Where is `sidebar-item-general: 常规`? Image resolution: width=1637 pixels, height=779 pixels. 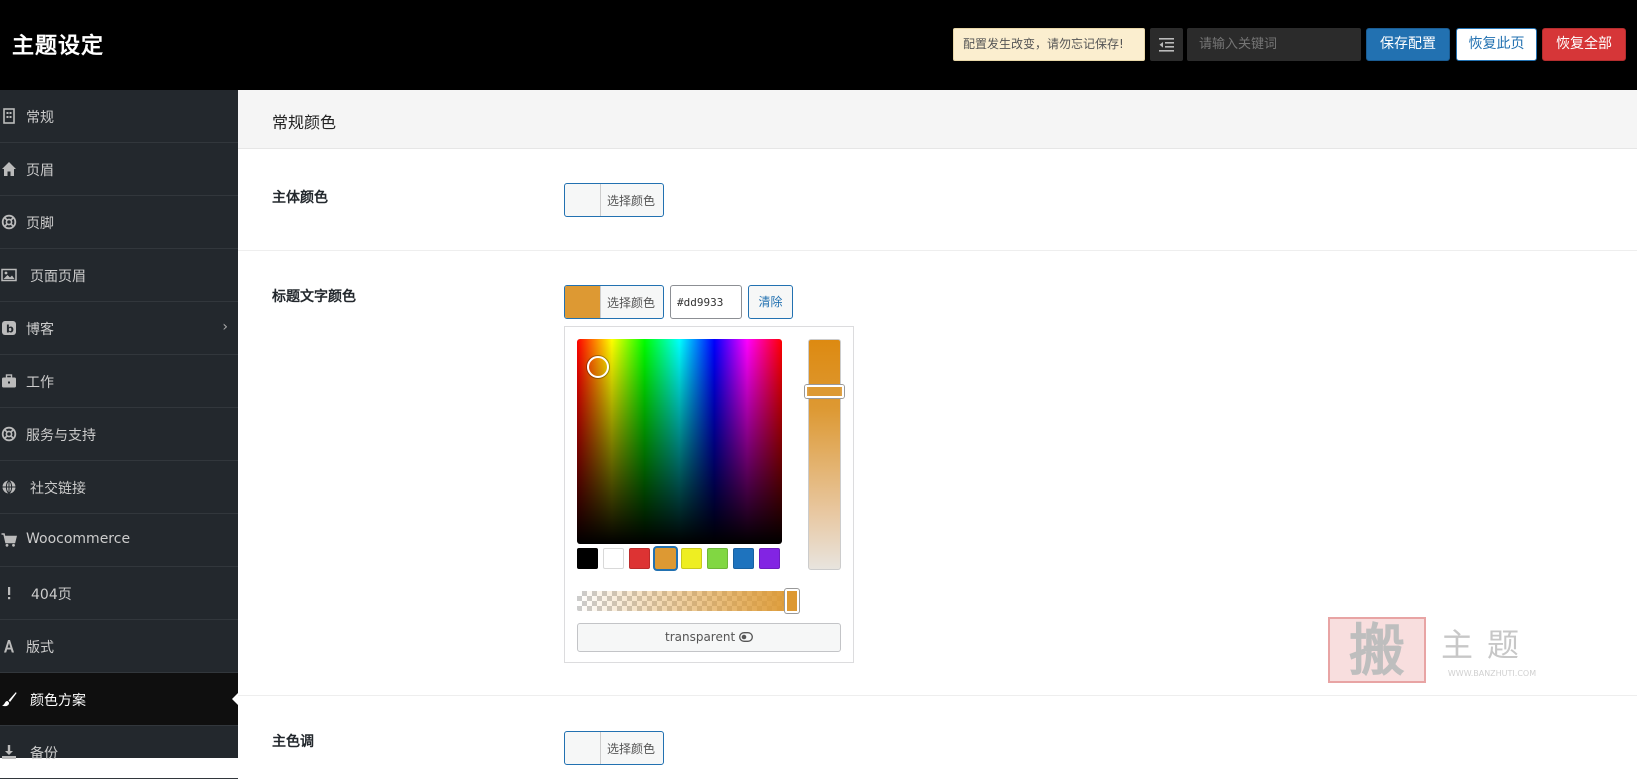 sidebar-item-general: 常规 is located at coordinates (119, 116).